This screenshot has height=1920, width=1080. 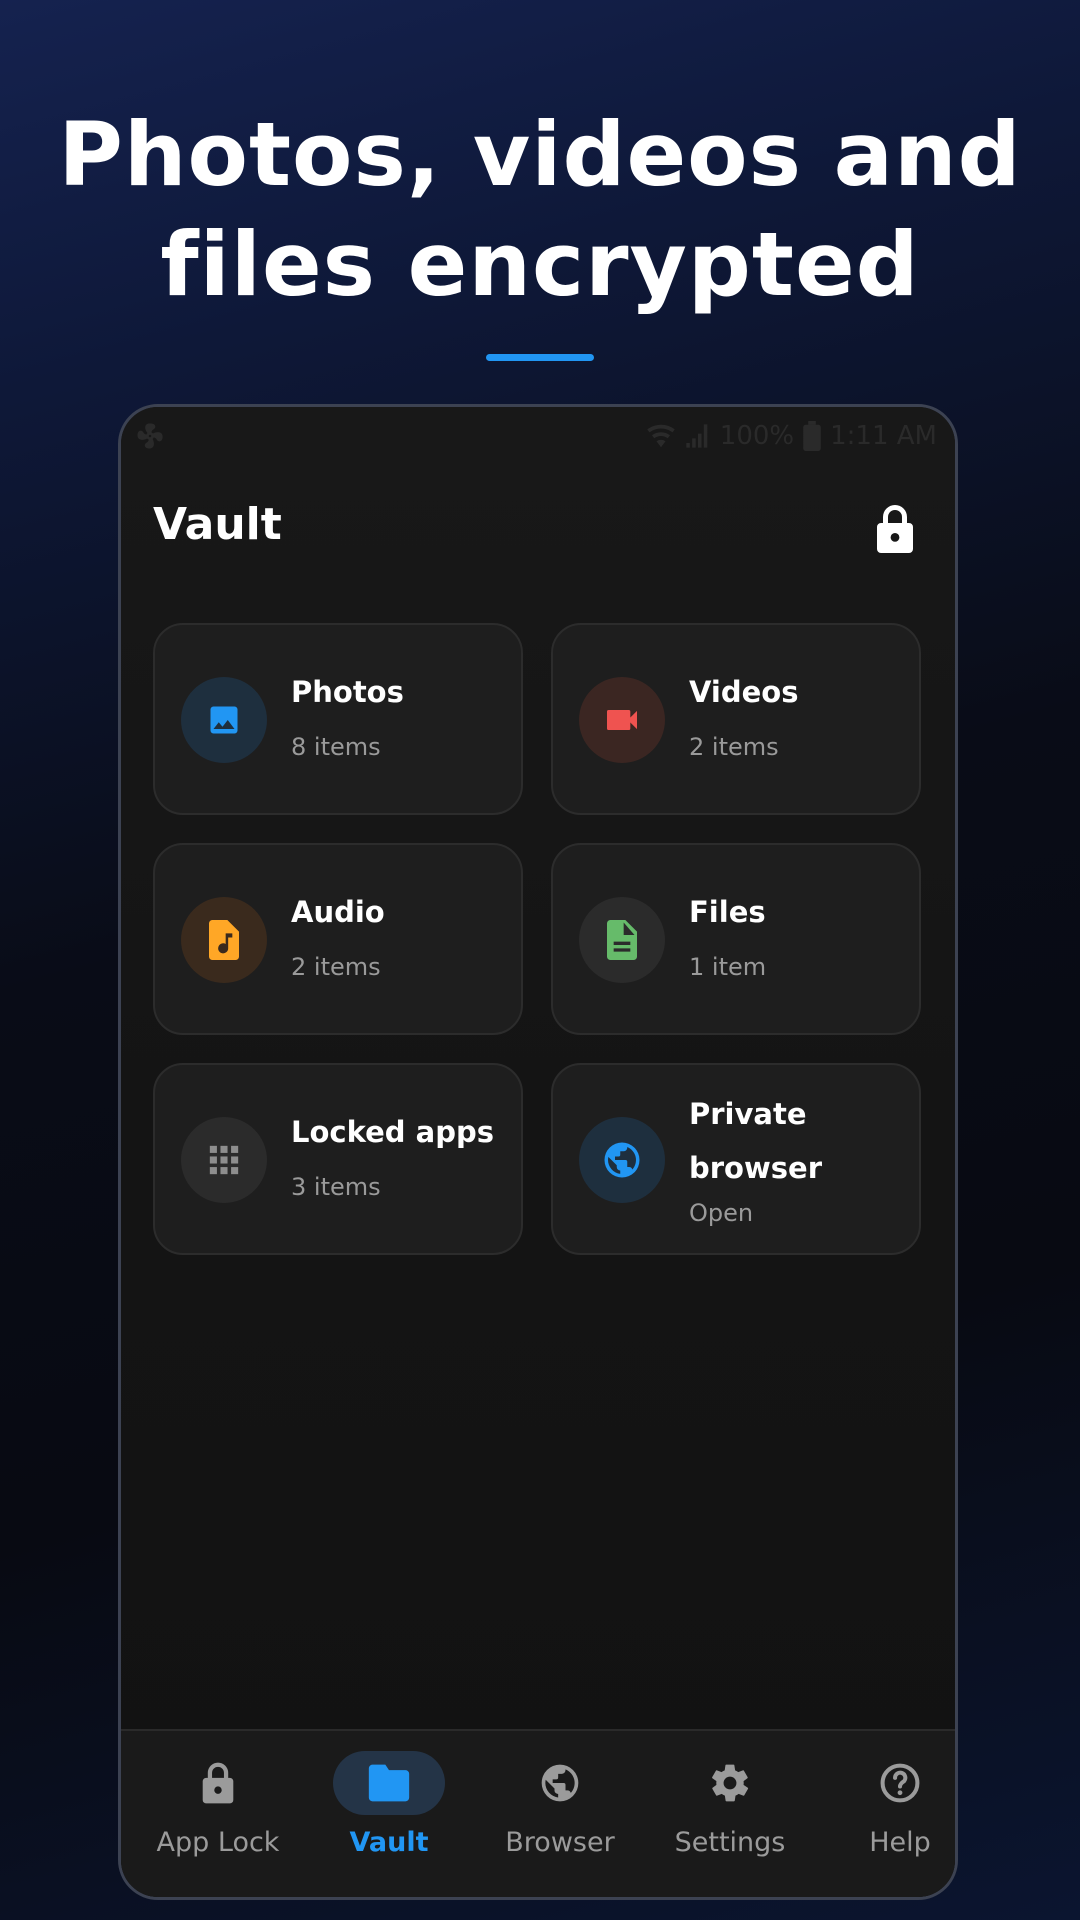 I want to click on document-icon, so click(x=622, y=940).